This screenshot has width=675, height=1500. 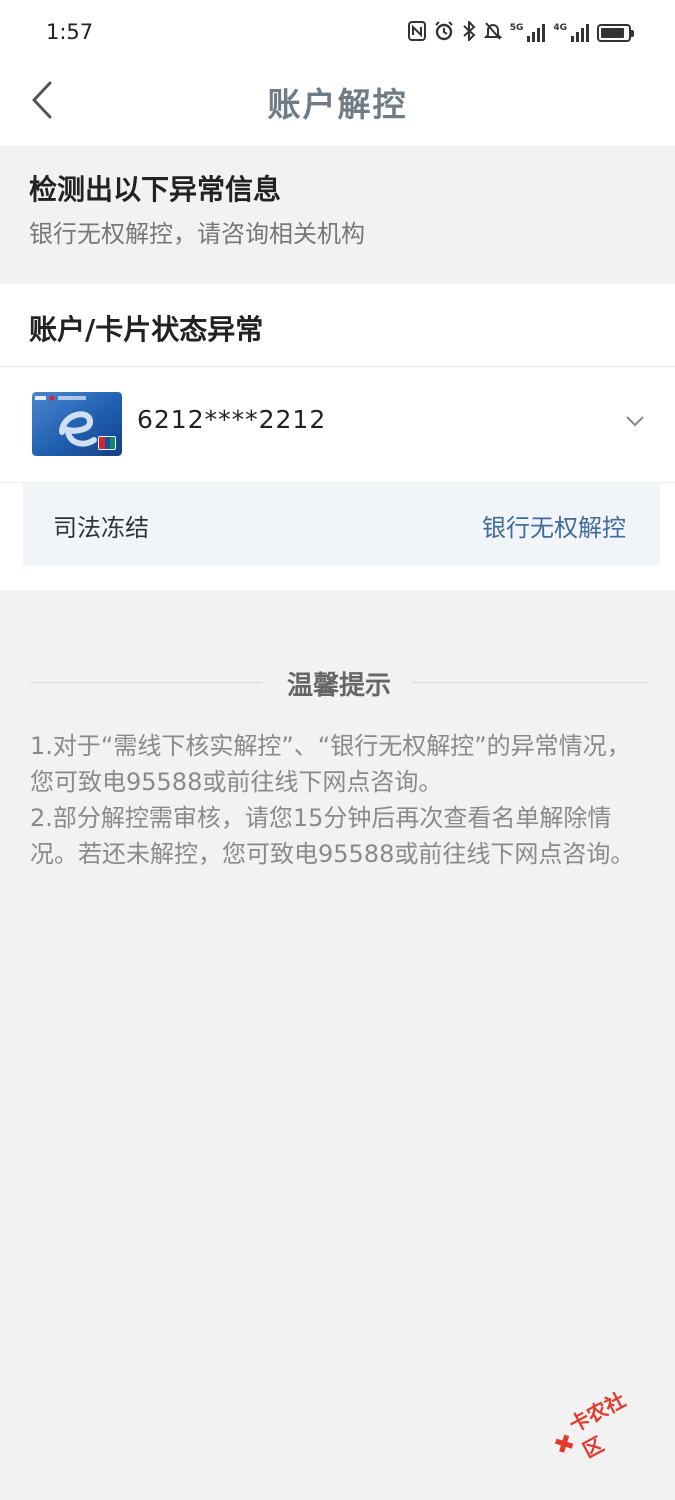 What do you see at coordinates (338, 686) in the screenshot?
I see `tips-title: 温馨提示` at bounding box center [338, 686].